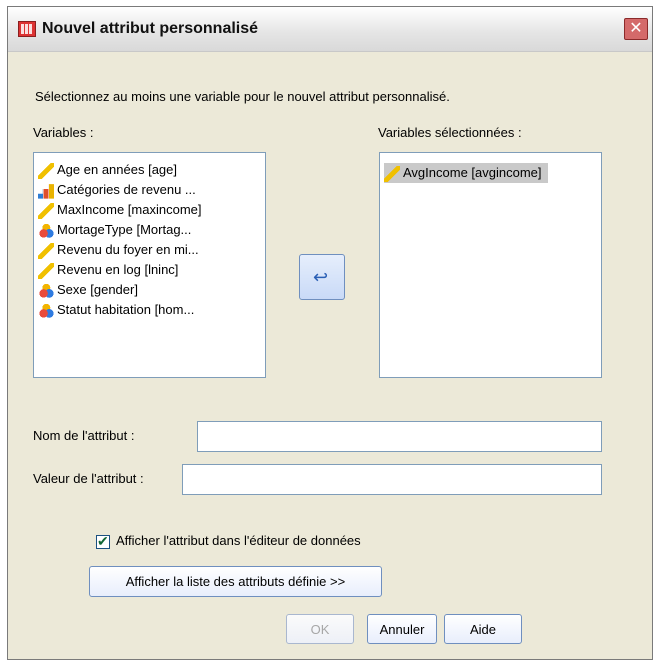 The image size is (660, 660). Describe the element at coordinates (46, 191) in the screenshot. I see `bar-chart-icon` at that location.